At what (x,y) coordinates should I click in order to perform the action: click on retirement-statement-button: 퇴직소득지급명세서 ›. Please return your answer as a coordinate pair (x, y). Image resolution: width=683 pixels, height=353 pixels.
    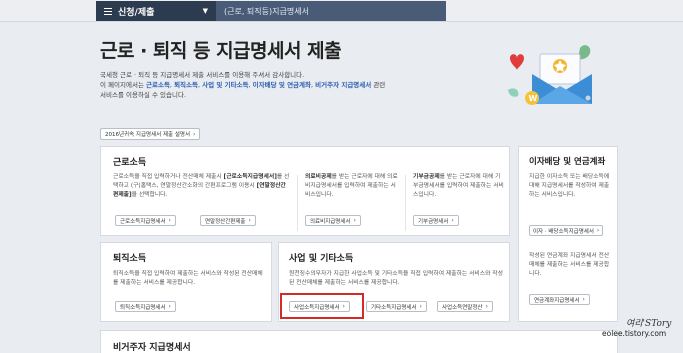
    Looking at the image, I should click on (145, 306).